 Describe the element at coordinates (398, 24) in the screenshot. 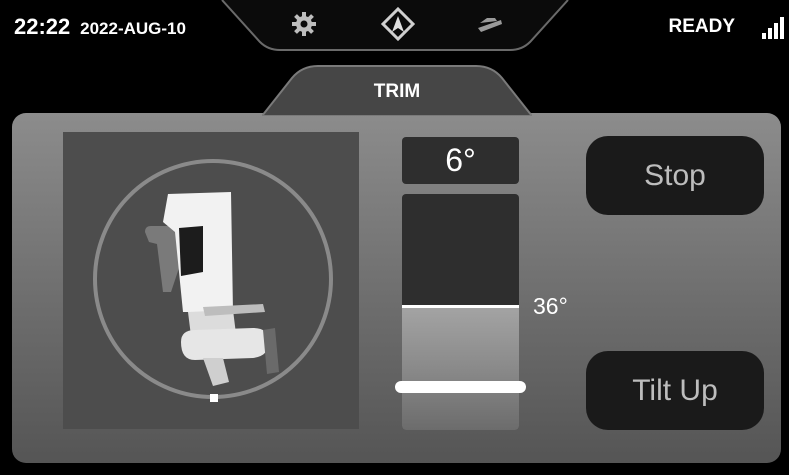

I see `navigation-arrow-icon` at that location.